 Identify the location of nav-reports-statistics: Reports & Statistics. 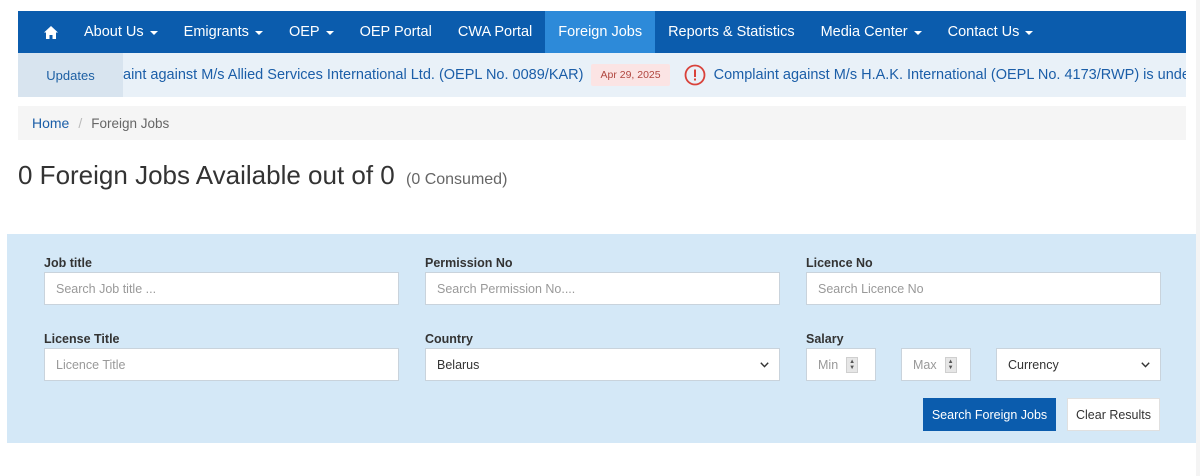
(731, 32).